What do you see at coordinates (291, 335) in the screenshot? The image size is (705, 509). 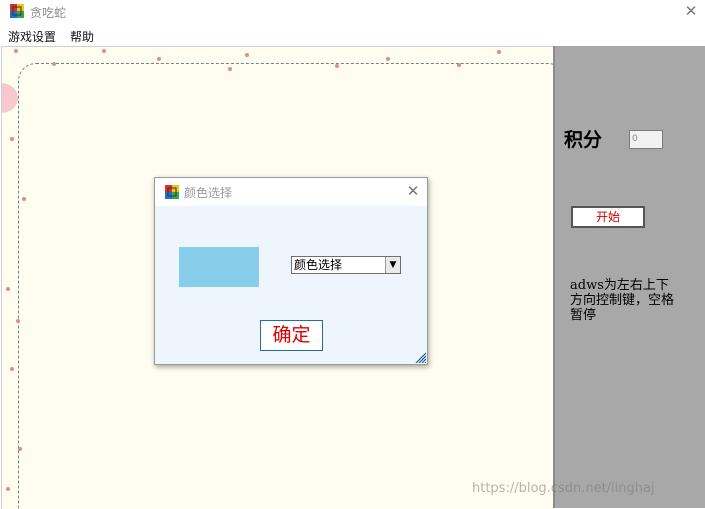 I see `ok-button: 确定` at bounding box center [291, 335].